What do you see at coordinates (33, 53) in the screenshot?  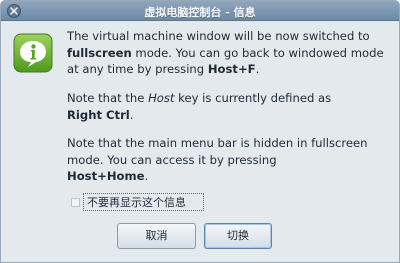 I see `info-icon` at bounding box center [33, 53].